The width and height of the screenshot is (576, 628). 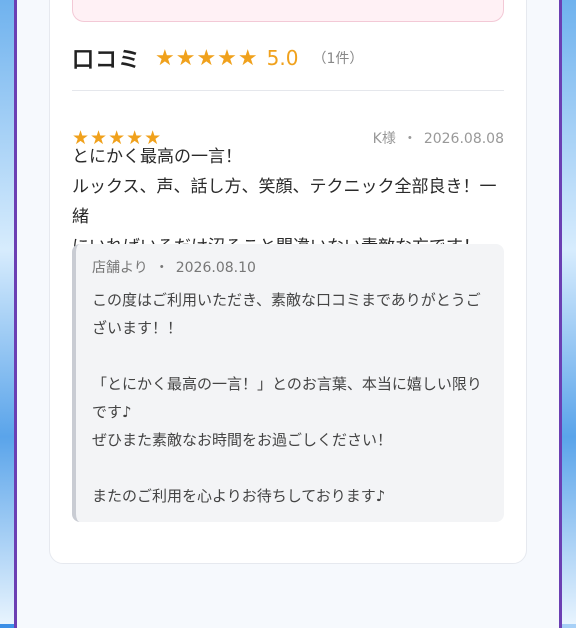 I want to click on background-right, so click(x=569, y=312).